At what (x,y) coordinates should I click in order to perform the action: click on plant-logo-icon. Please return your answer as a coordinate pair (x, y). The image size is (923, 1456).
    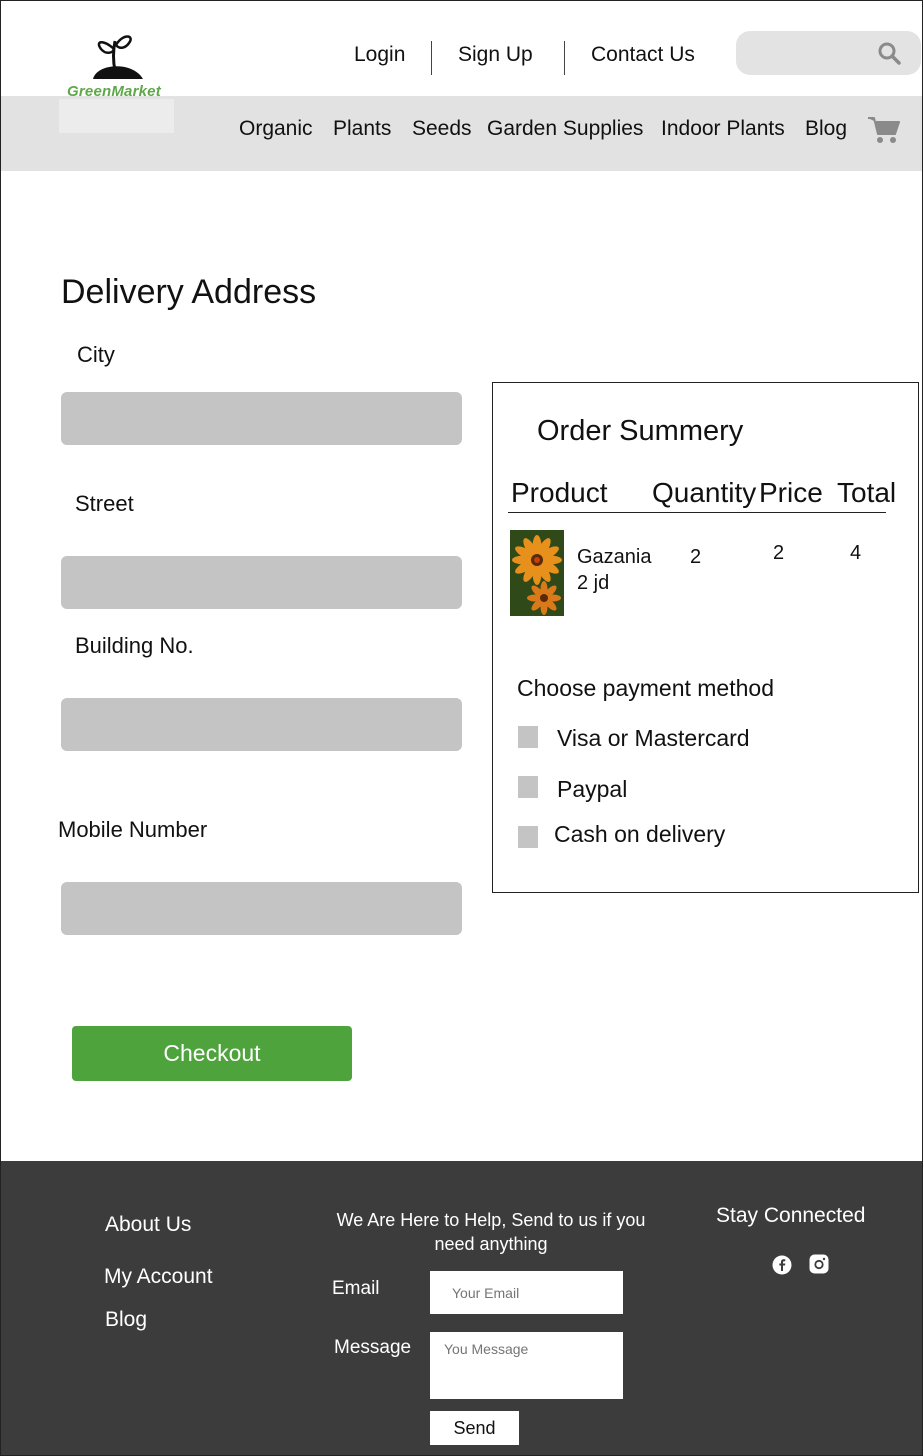
    Looking at the image, I should click on (118, 57).